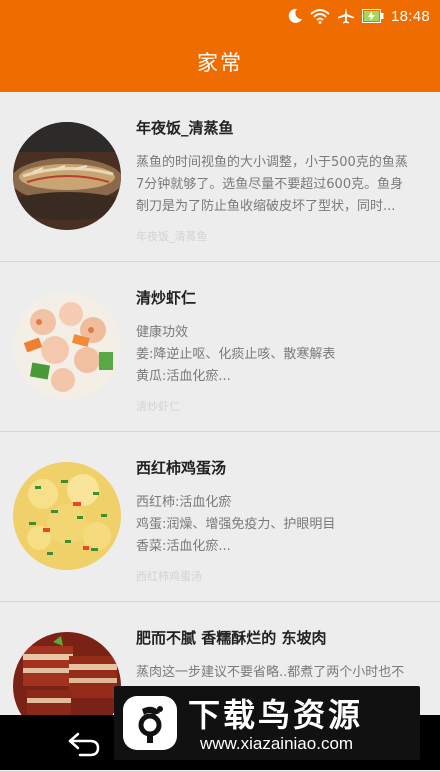 Image resolution: width=440 pixels, height=772 pixels. I want to click on watermark-banner: 下载鸟资源 www.xiazainiao.com, so click(267, 723).